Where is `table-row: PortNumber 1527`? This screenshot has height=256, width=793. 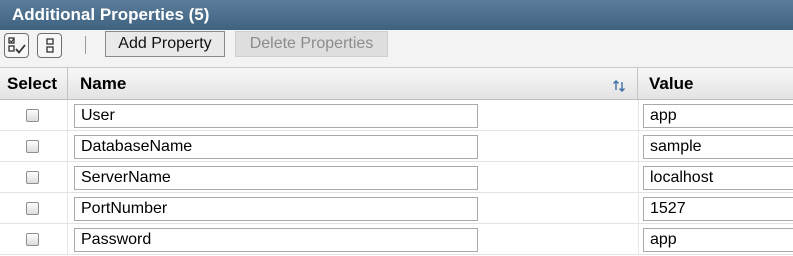 table-row: PortNumber 1527 is located at coordinates (396, 208).